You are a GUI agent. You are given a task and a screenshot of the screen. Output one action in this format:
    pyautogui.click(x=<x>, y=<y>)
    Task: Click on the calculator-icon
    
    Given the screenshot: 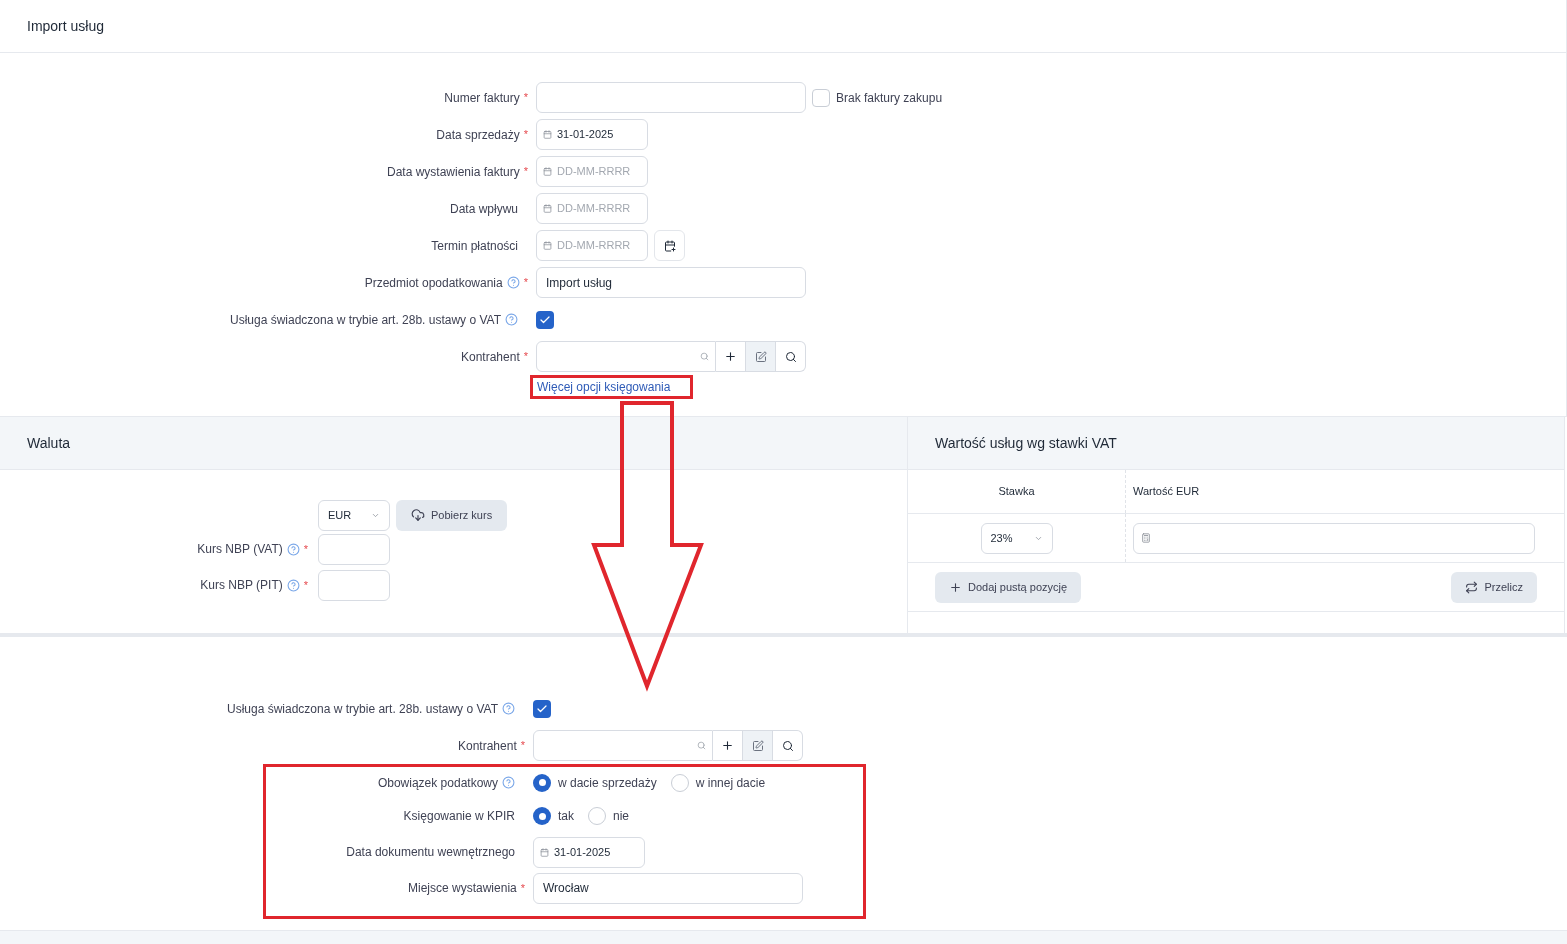 What is the action you would take?
    pyautogui.click(x=1146, y=538)
    